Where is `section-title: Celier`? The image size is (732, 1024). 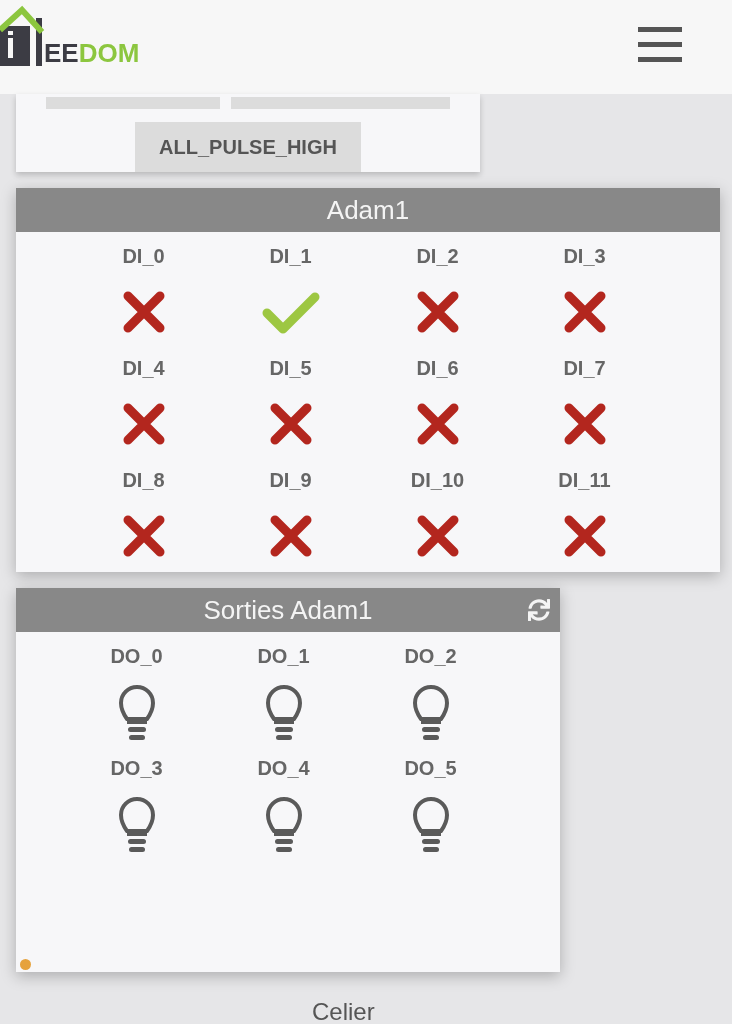
section-title: Celier is located at coordinates (343, 1011).